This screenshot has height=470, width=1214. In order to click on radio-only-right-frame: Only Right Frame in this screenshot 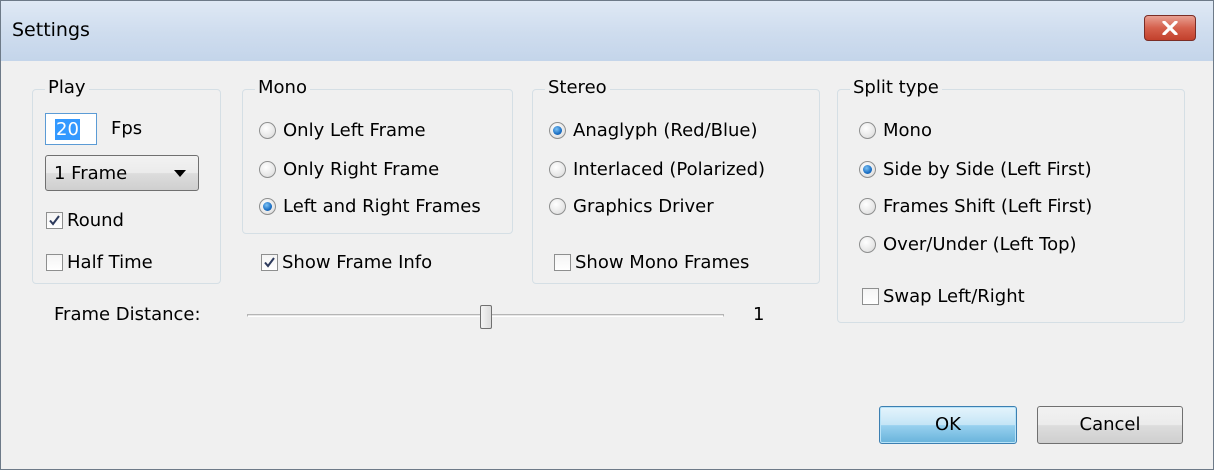, I will do `click(349, 169)`.